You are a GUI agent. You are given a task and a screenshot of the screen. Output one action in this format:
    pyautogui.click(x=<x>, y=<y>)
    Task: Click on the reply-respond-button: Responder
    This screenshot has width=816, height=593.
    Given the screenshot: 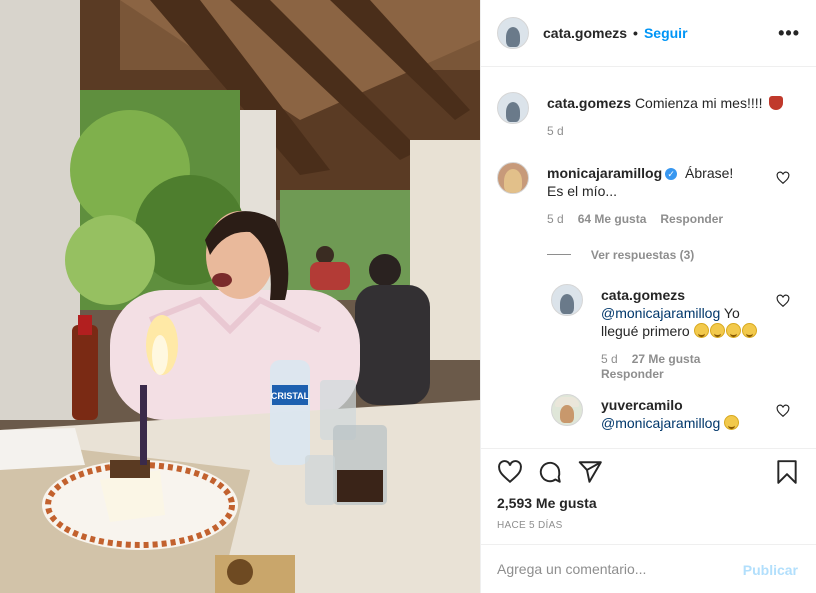 What is the action you would take?
    pyautogui.click(x=632, y=374)
    